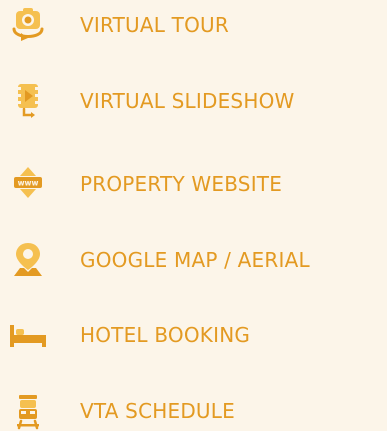  What do you see at coordinates (181, 184) in the screenshot?
I see `menu-item-label: PROPERTY WEBSITE` at bounding box center [181, 184].